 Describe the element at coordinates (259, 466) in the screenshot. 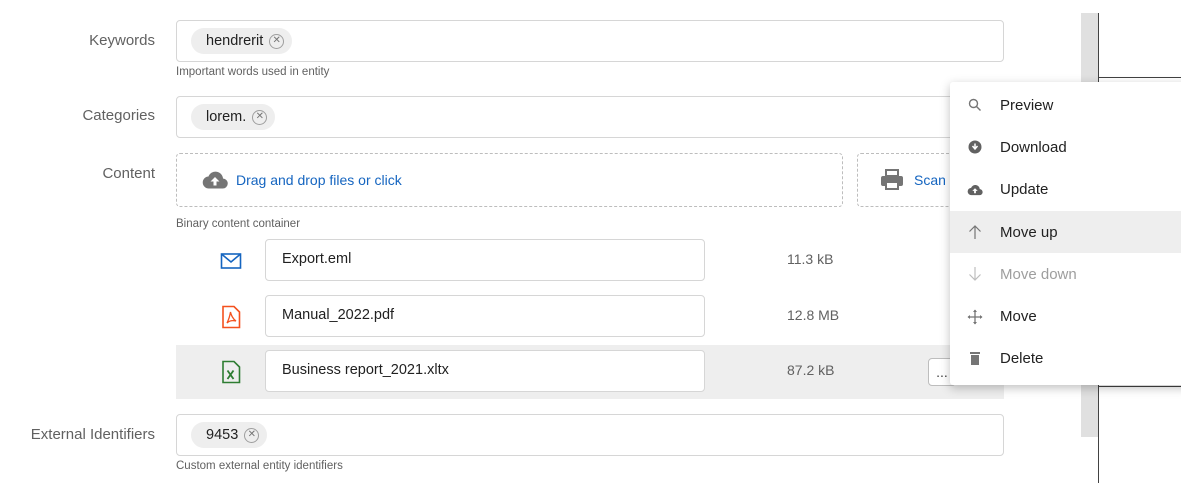

I see `external-identifiers-hint: Custom external entity identifiers` at that location.